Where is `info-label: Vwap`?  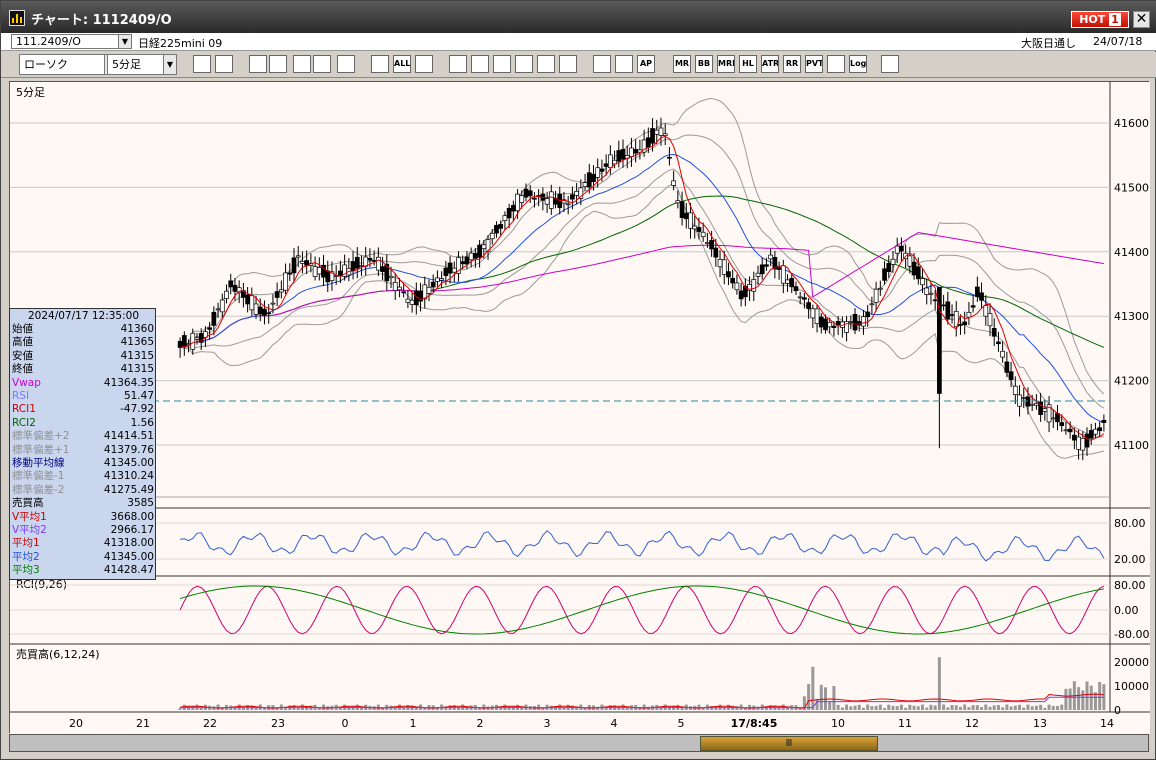 info-label: Vwap is located at coordinates (26, 382).